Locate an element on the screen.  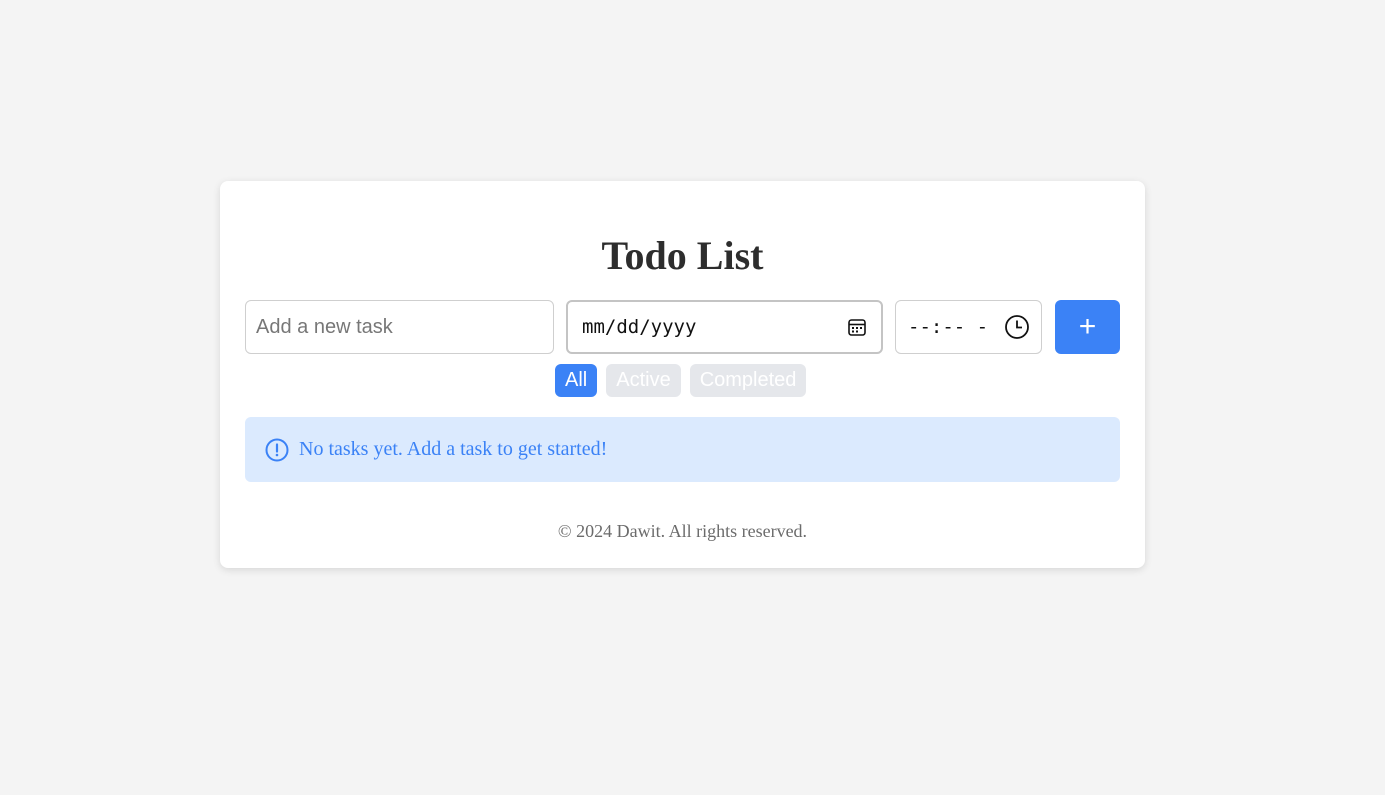
filter-active-button: Active is located at coordinates (643, 380).